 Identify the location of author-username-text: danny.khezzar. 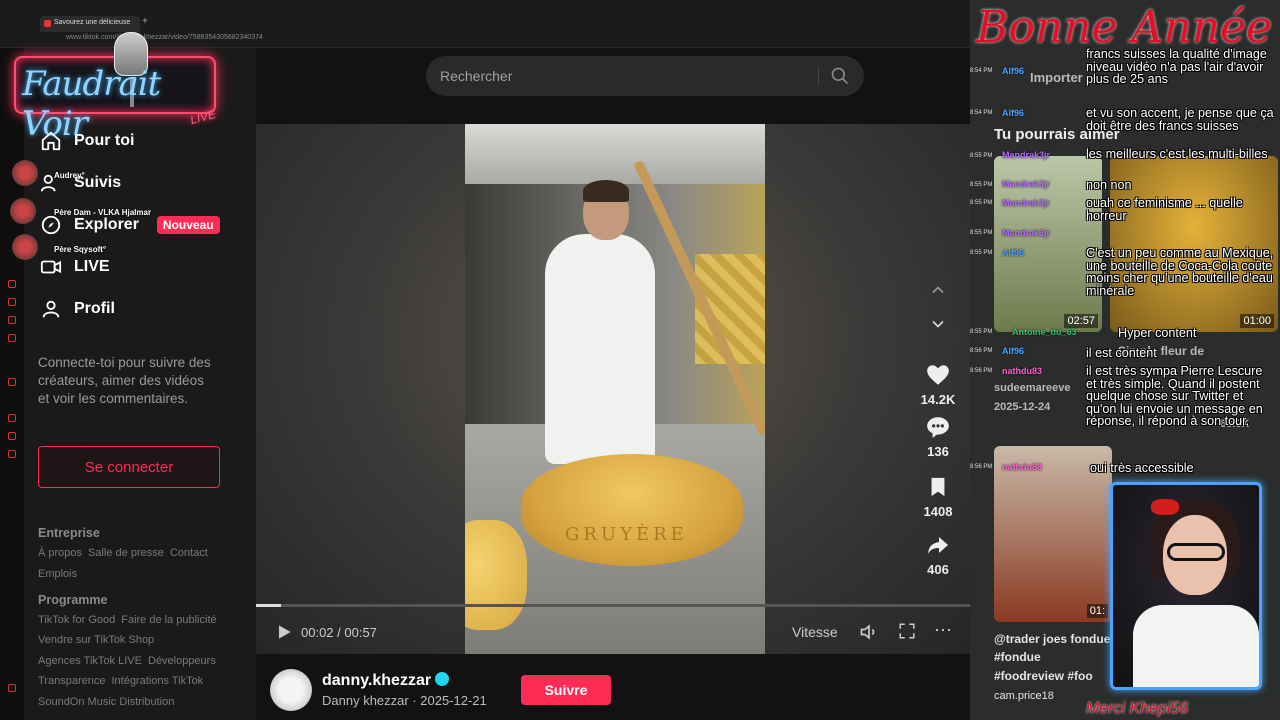
(377, 680).